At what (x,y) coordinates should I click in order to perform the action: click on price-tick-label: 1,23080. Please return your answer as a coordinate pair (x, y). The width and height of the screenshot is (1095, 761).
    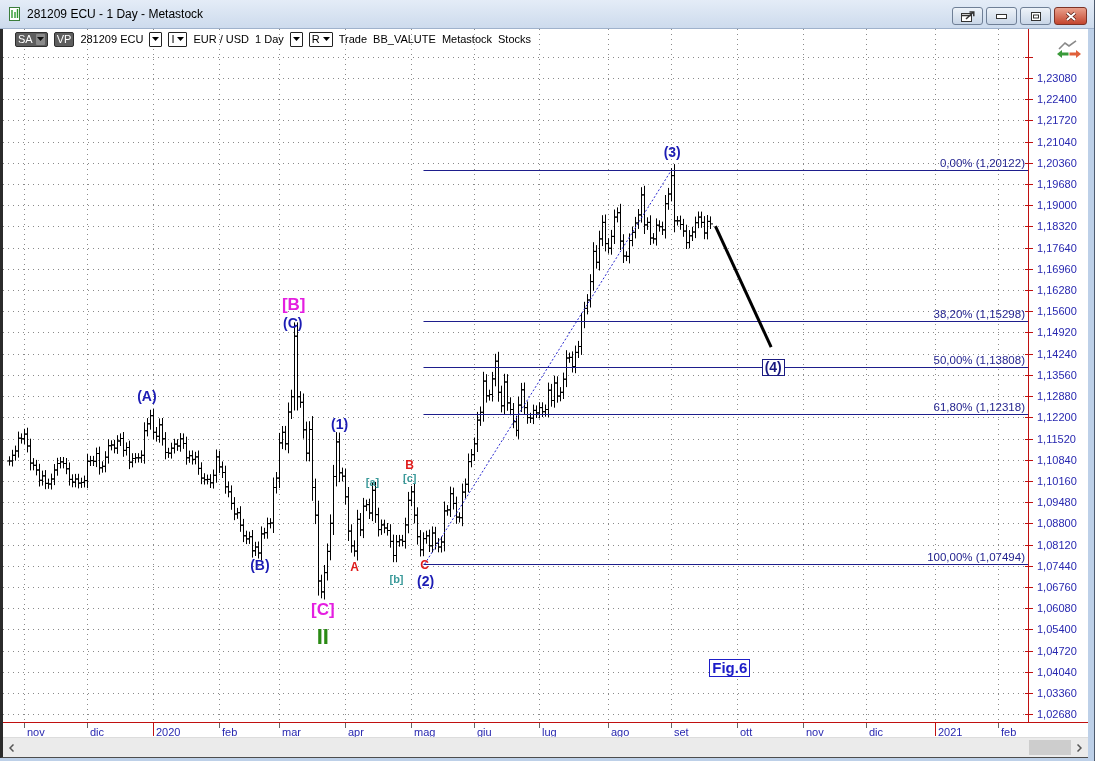
    Looking at the image, I should click on (1057, 77).